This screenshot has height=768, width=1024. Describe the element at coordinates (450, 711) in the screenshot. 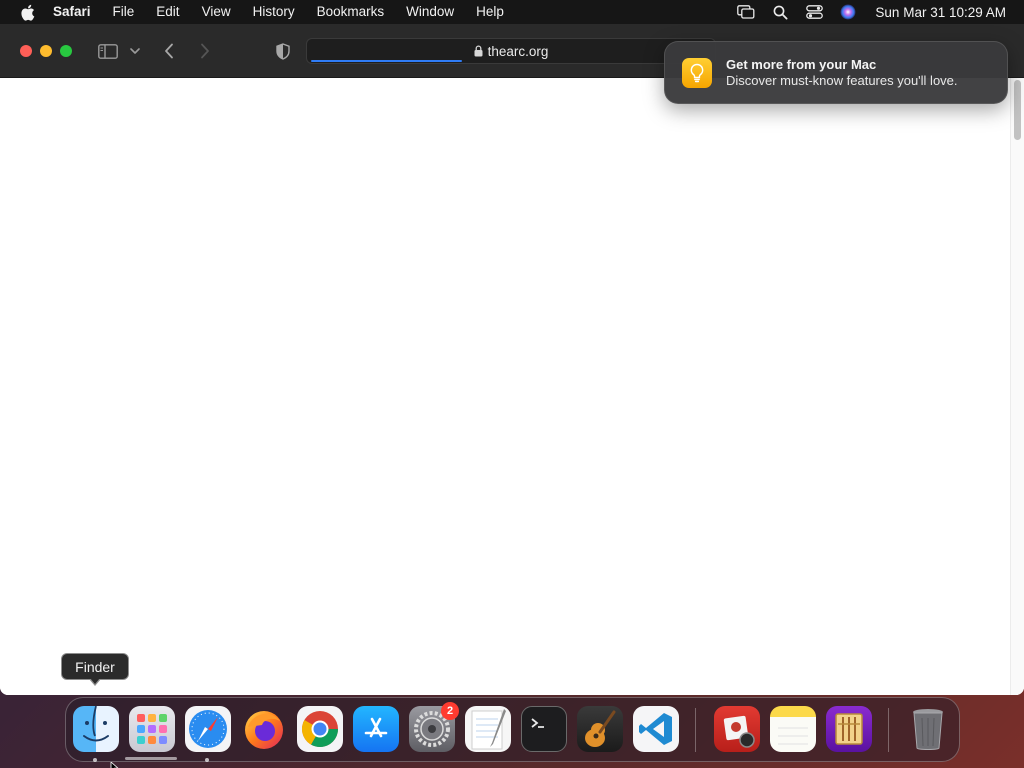

I see `system-settings-badge: 2` at that location.